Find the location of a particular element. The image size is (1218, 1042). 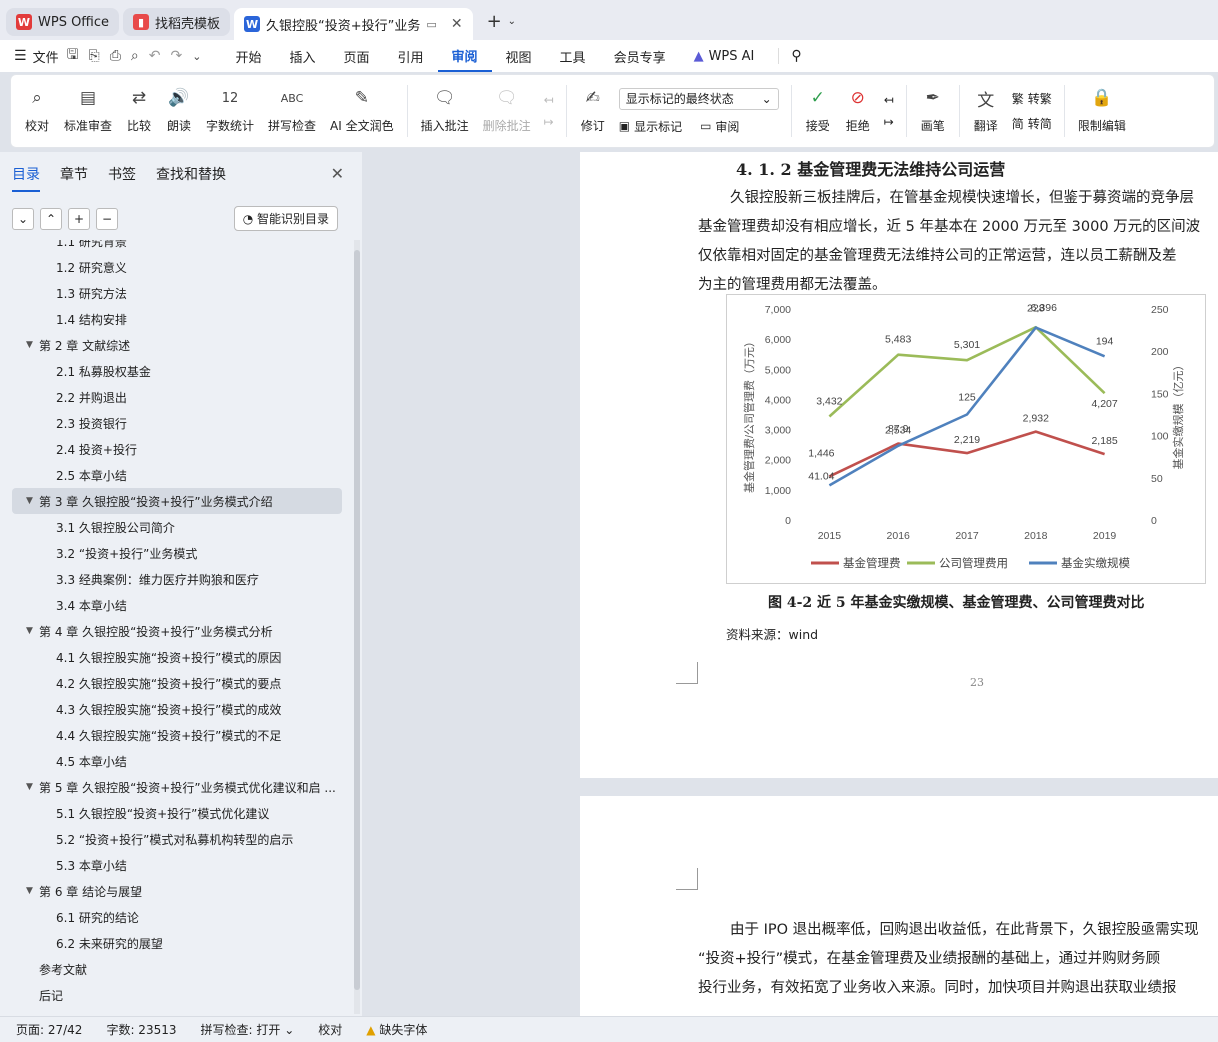

toc-chapter: ▼ 第 2 章 文献综述 is located at coordinates (177, 345).